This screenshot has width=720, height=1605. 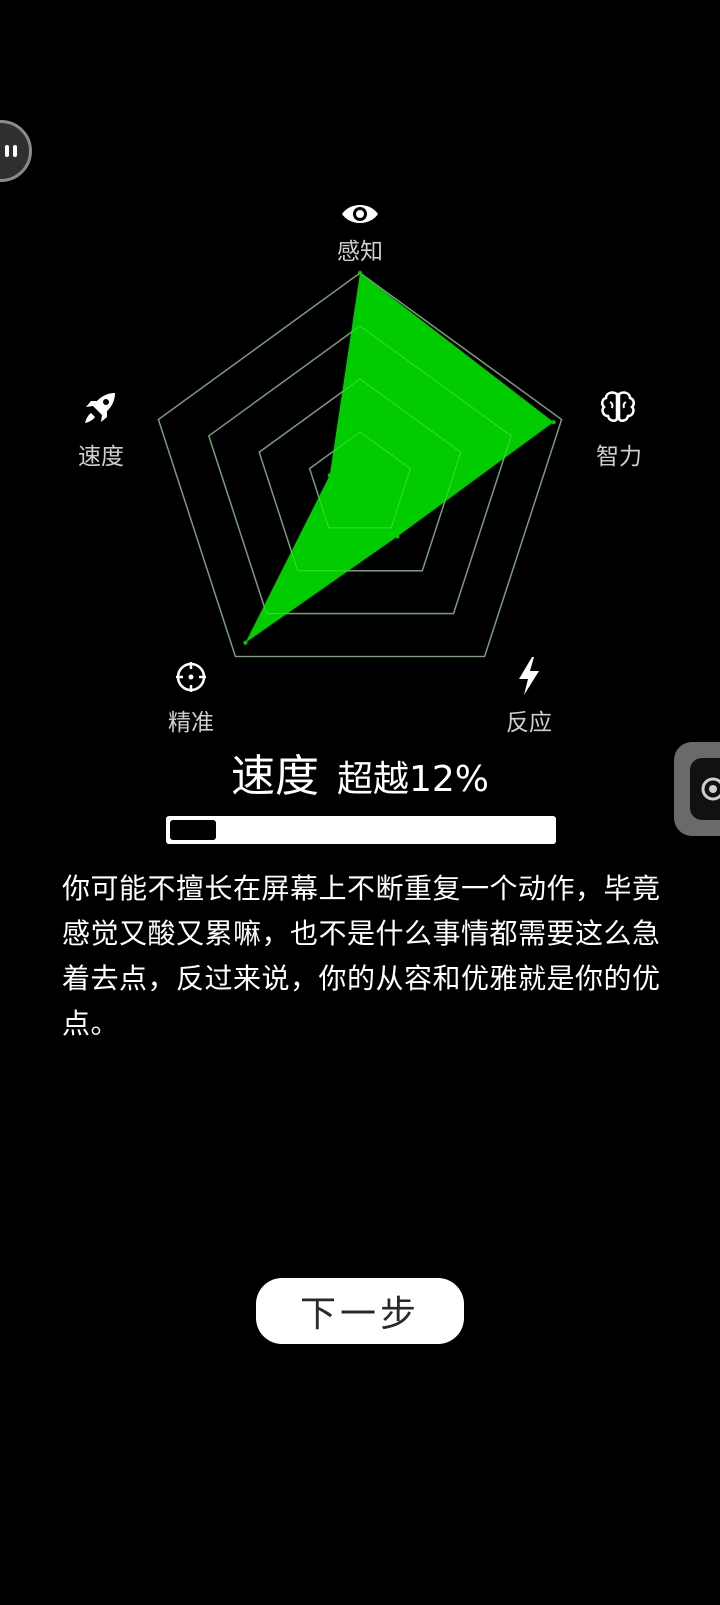 I want to click on result-progress-bar, so click(x=361, y=830).